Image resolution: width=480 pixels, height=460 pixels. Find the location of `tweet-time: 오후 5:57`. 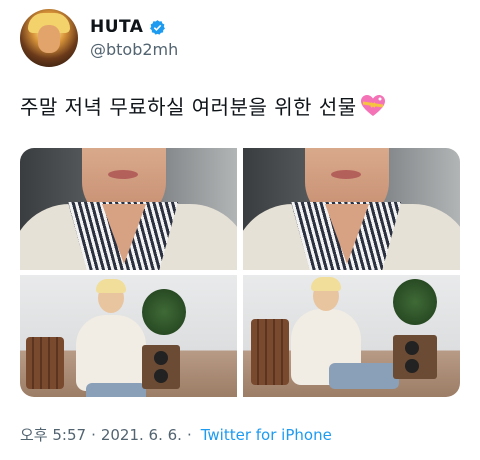

tweet-time: 오후 5:57 is located at coordinates (53, 434).